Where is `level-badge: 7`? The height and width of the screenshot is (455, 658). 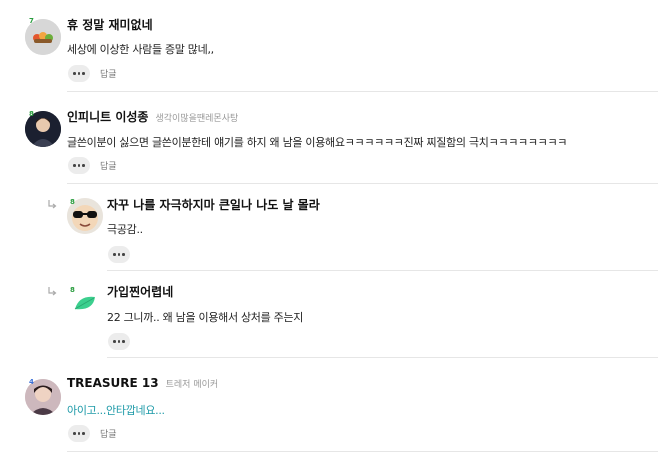 level-badge: 7 is located at coordinates (31, 21).